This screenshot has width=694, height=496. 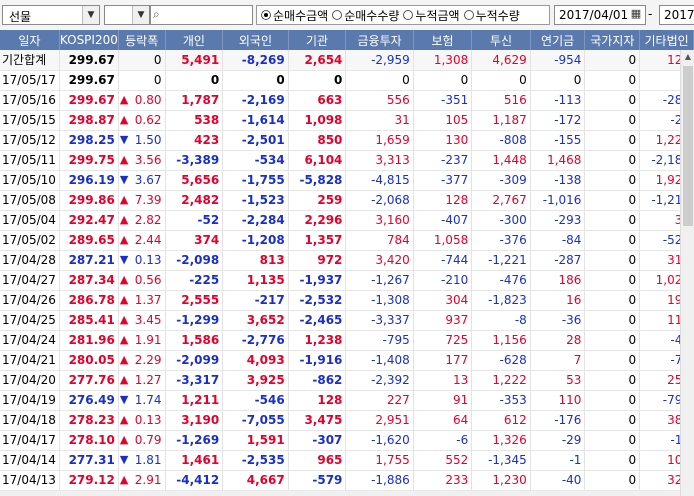 What do you see at coordinates (255, 40) in the screenshot?
I see `column-header: 외국인` at bounding box center [255, 40].